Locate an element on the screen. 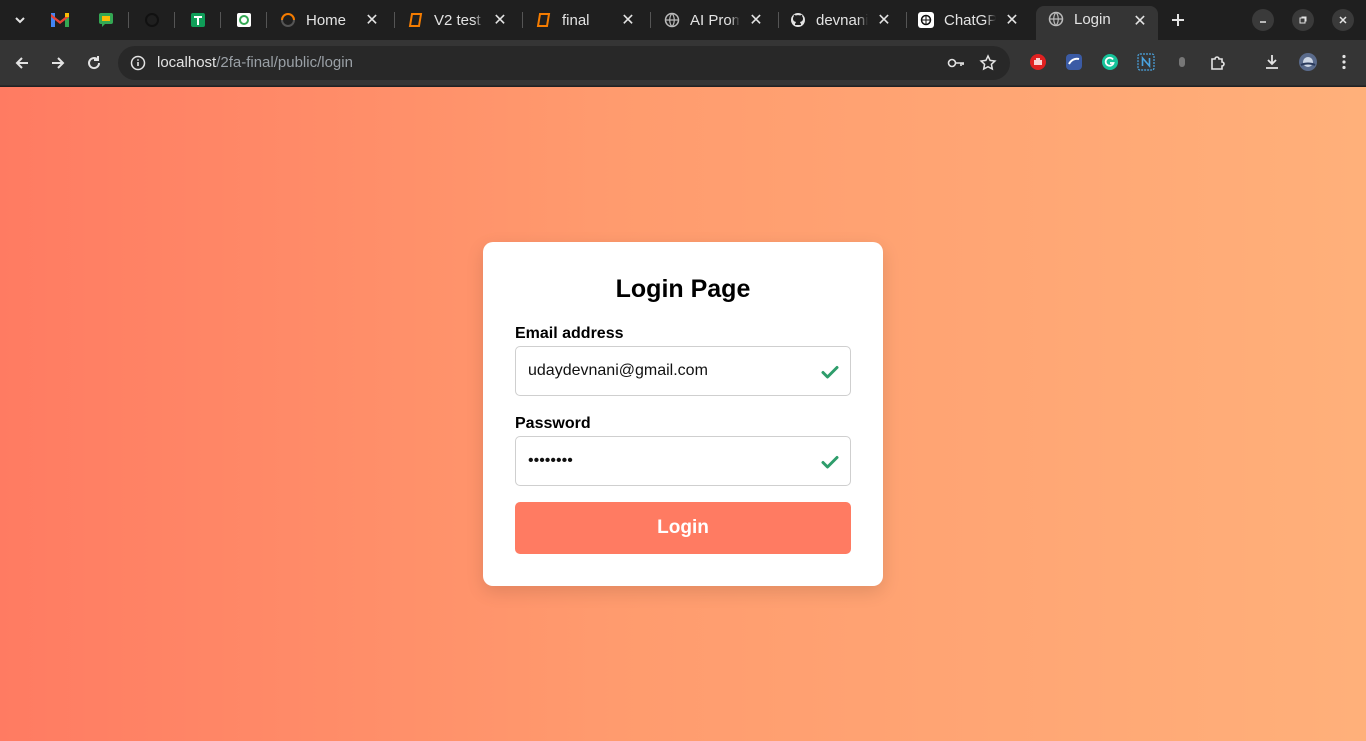 This screenshot has width=1366, height=741. reload-icon is located at coordinates (94, 63).